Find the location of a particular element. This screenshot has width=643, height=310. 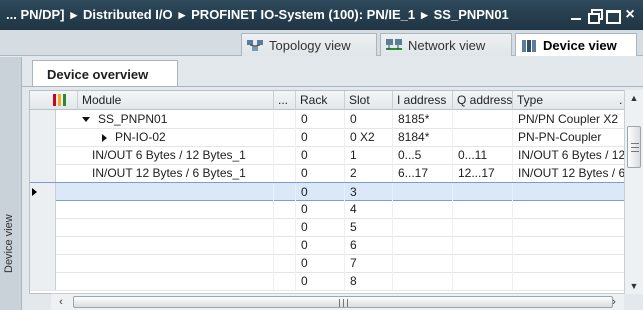

cell-slot: 2 is located at coordinates (369, 173).